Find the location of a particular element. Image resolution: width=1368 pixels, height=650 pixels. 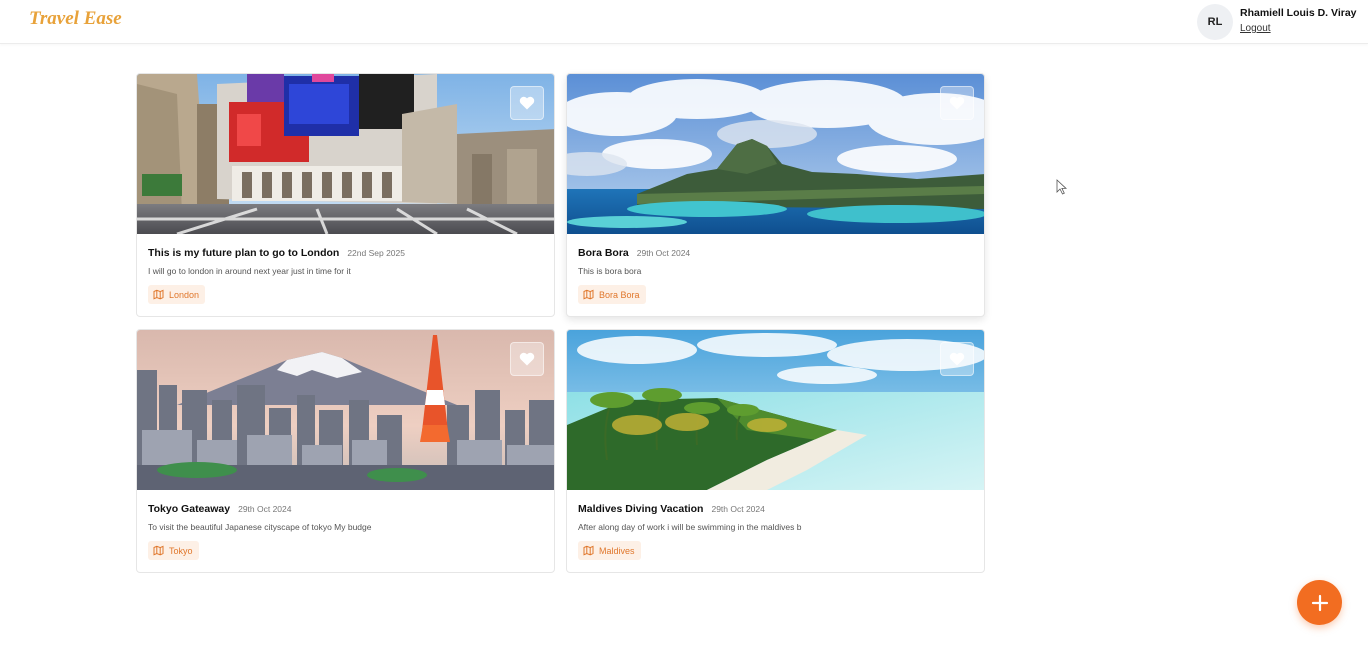

card-date: 22nd Sep 2025 is located at coordinates (376, 253).